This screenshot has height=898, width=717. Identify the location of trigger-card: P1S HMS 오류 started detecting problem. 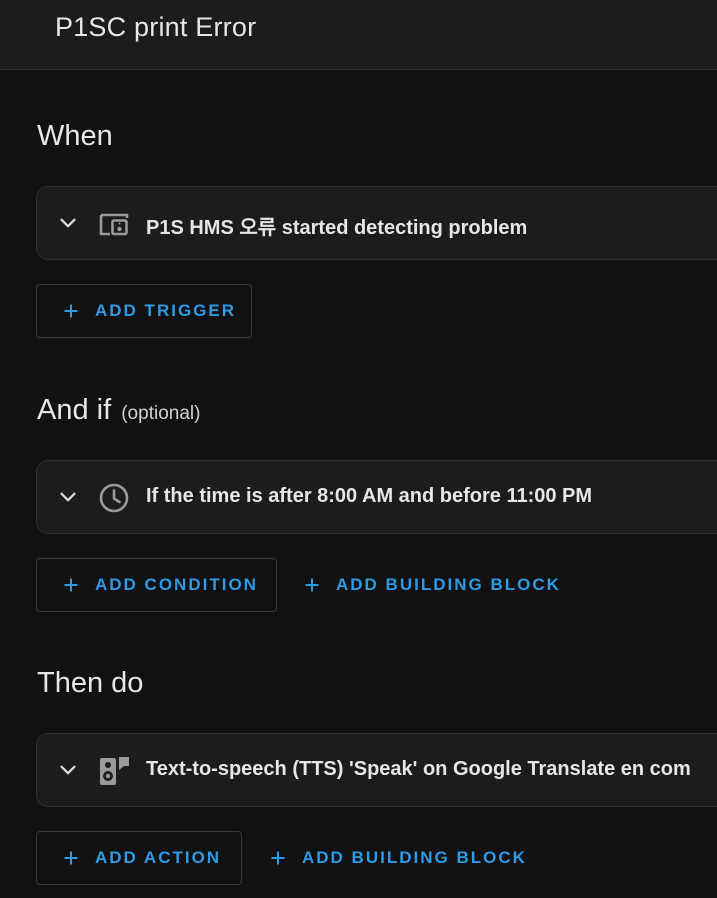
(376, 223).